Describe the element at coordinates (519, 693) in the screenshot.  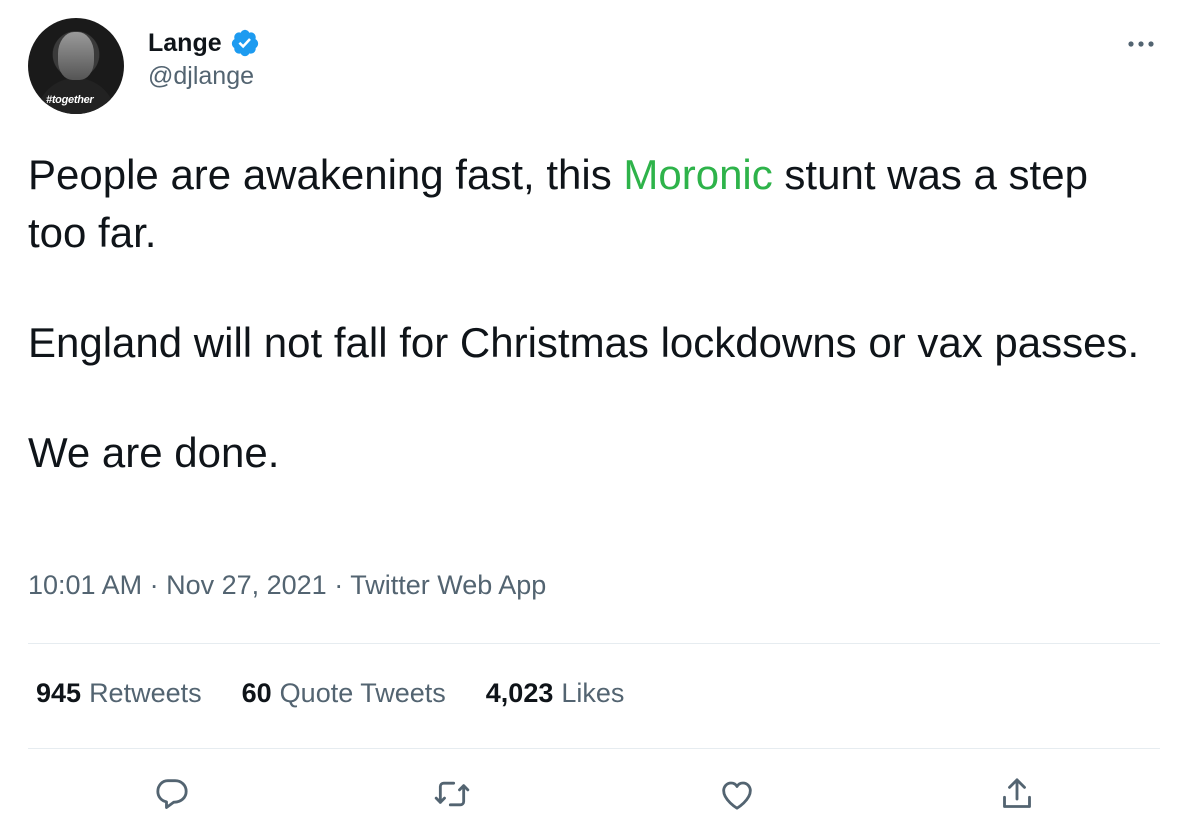
I see `likes-count: 4,023` at that location.